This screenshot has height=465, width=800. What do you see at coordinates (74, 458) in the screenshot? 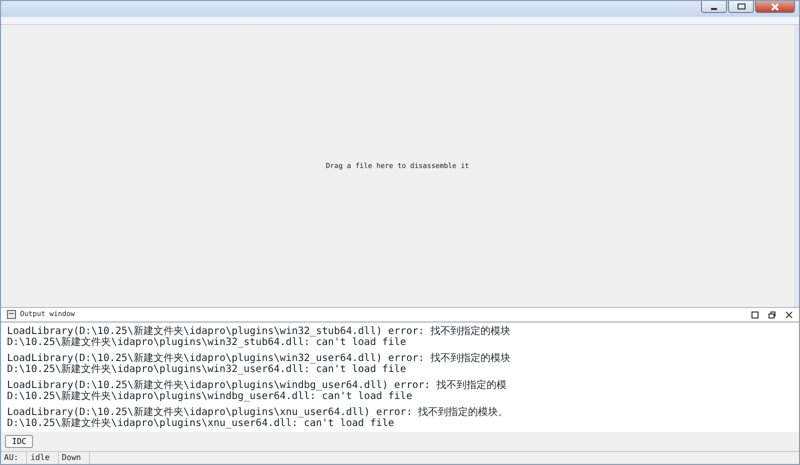
I see `status-text: Down` at bounding box center [74, 458].